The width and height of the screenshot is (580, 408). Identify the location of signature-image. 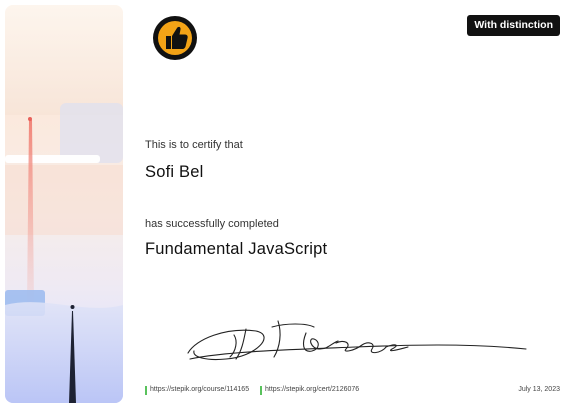
(366, 341).